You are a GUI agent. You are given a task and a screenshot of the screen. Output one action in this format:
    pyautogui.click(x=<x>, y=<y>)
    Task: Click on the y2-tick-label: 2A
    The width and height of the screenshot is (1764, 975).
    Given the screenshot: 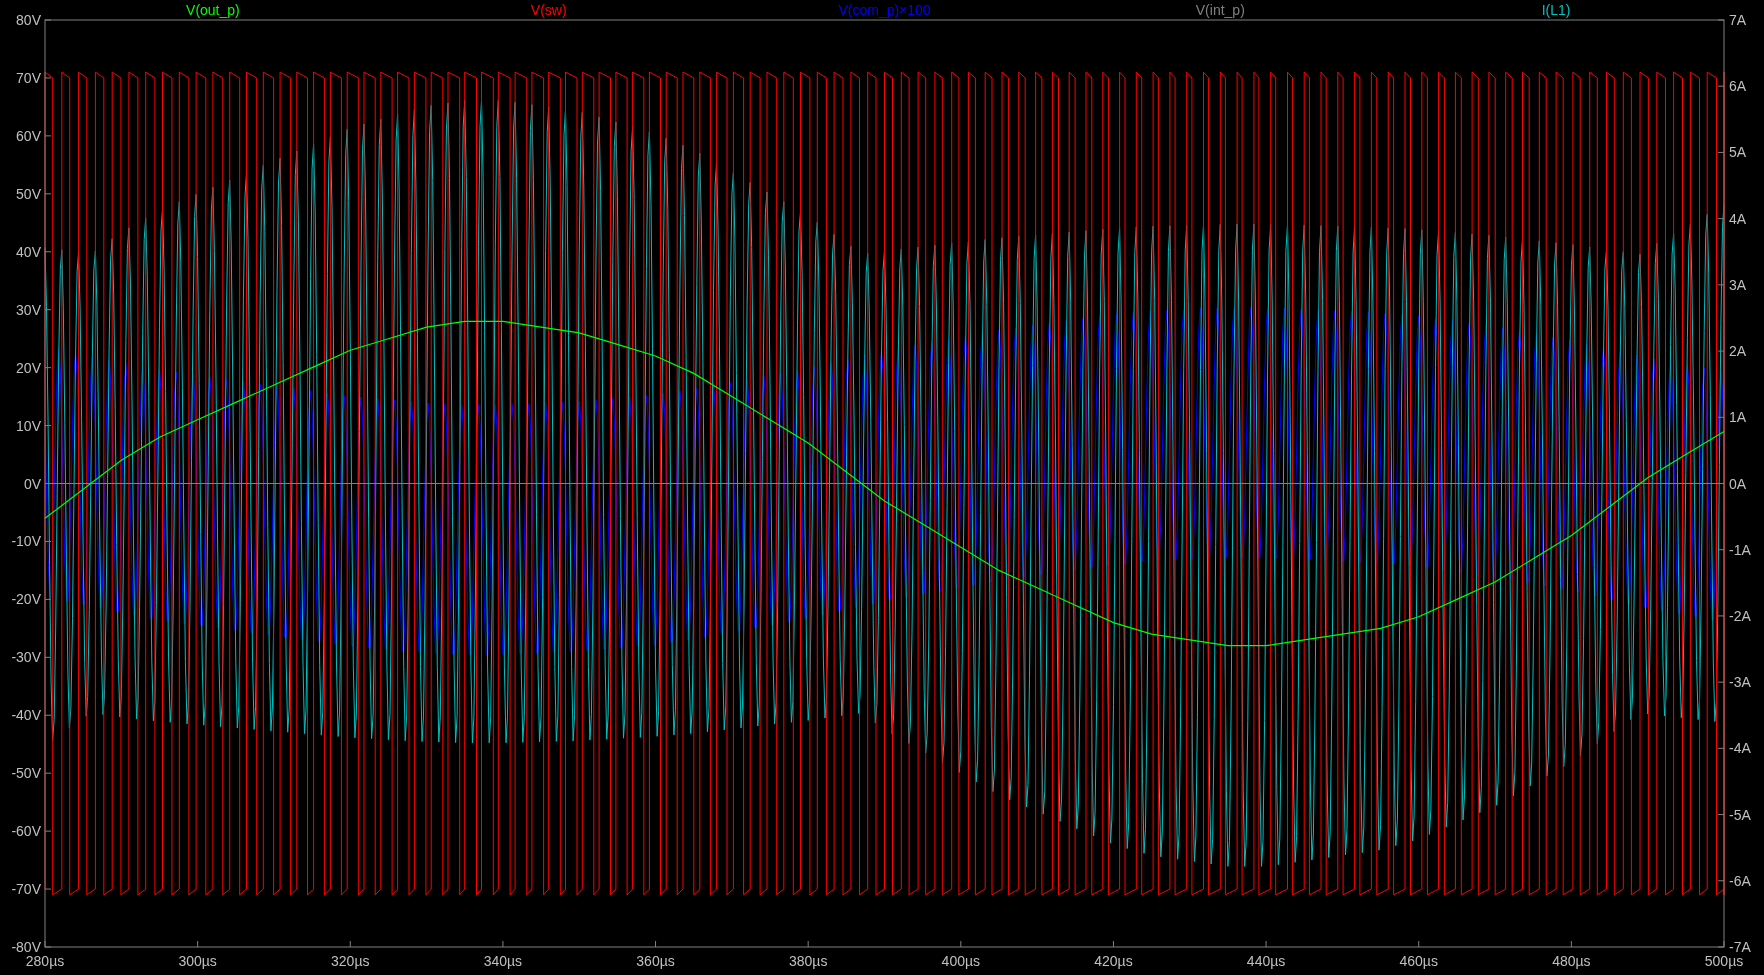 What is the action you would take?
    pyautogui.click(x=1738, y=351)
    